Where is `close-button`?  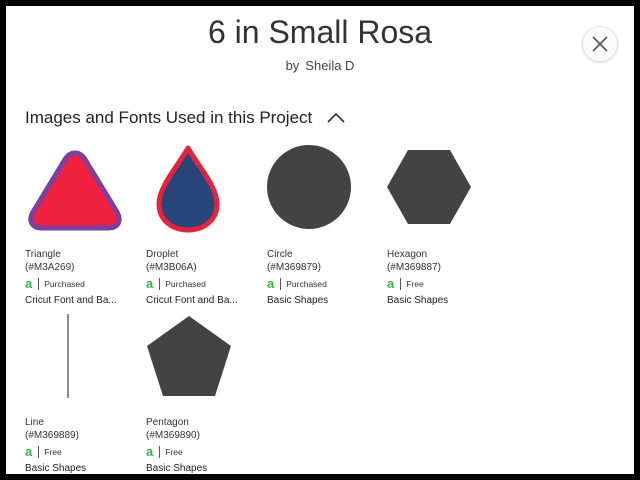
close-button is located at coordinates (600, 44).